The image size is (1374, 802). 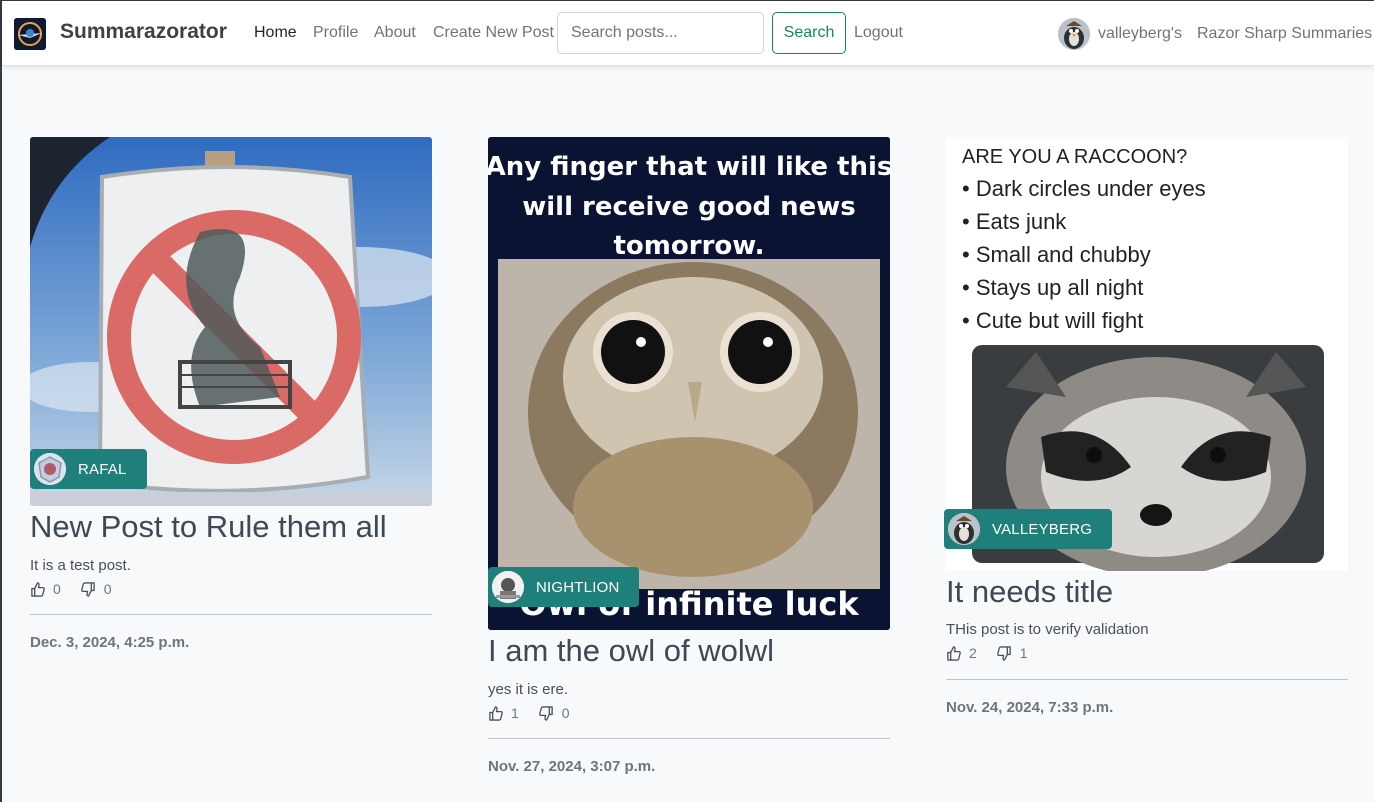 I want to click on post-date: Dec. 3, 2024, 4:25 p.m., so click(x=110, y=642).